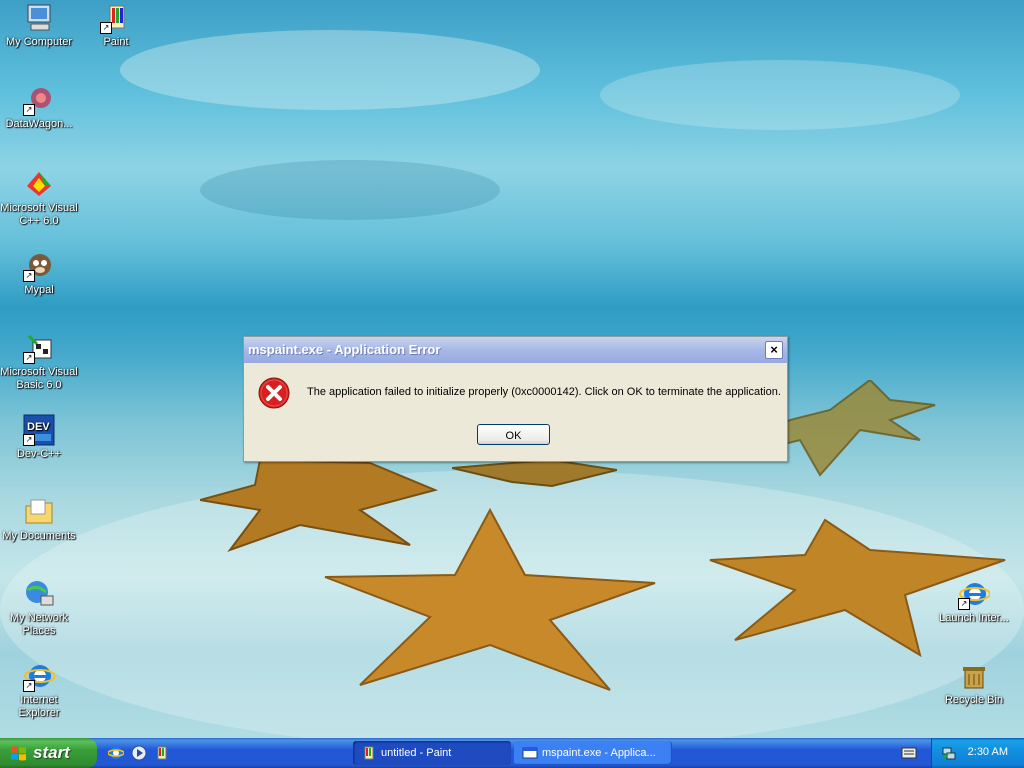 This screenshot has width=1024, height=768. I want to click on desktop-icon-visual-basic: ↗ Microsoft Visual Basic 6.0, so click(39, 362).